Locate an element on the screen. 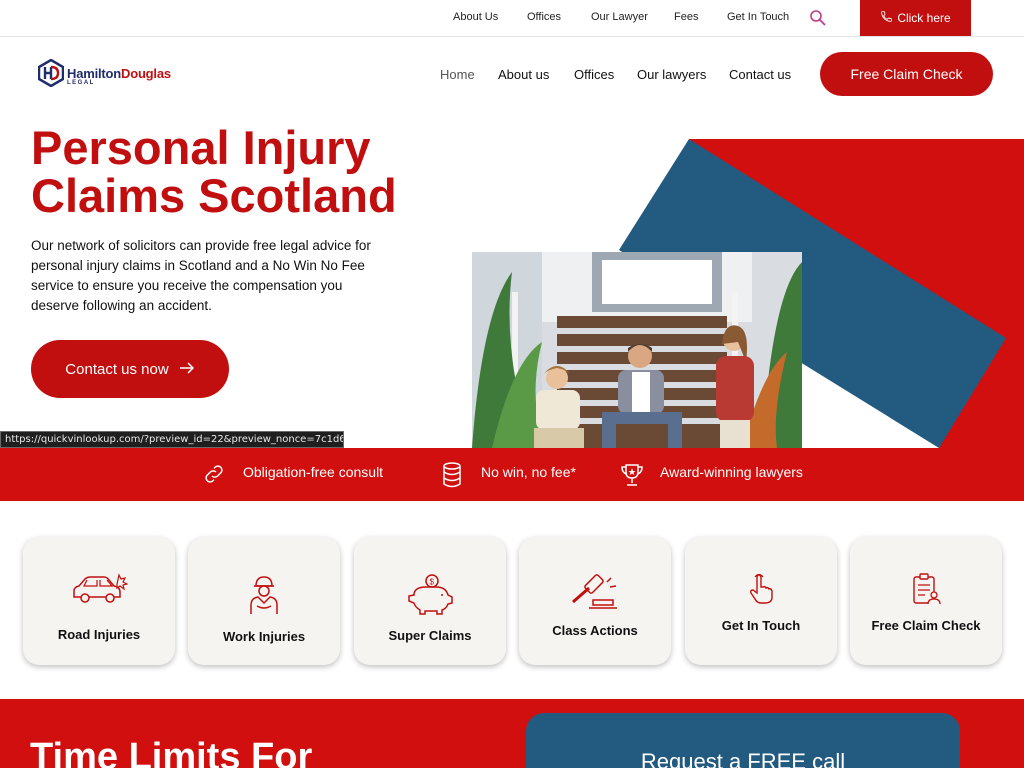 The image size is (1024, 768). hero-title: Personal Injury Claims Scotland is located at coordinates (214, 171).